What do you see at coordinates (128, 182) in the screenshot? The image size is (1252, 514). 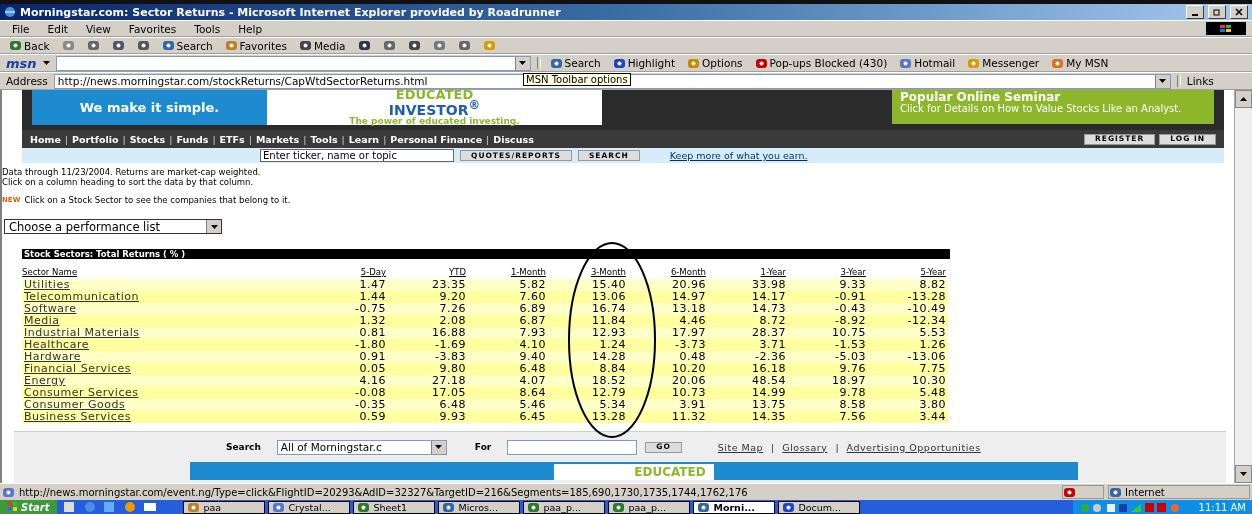 I see `info-text: Click on a column heading to sort the data by that column.` at bounding box center [128, 182].